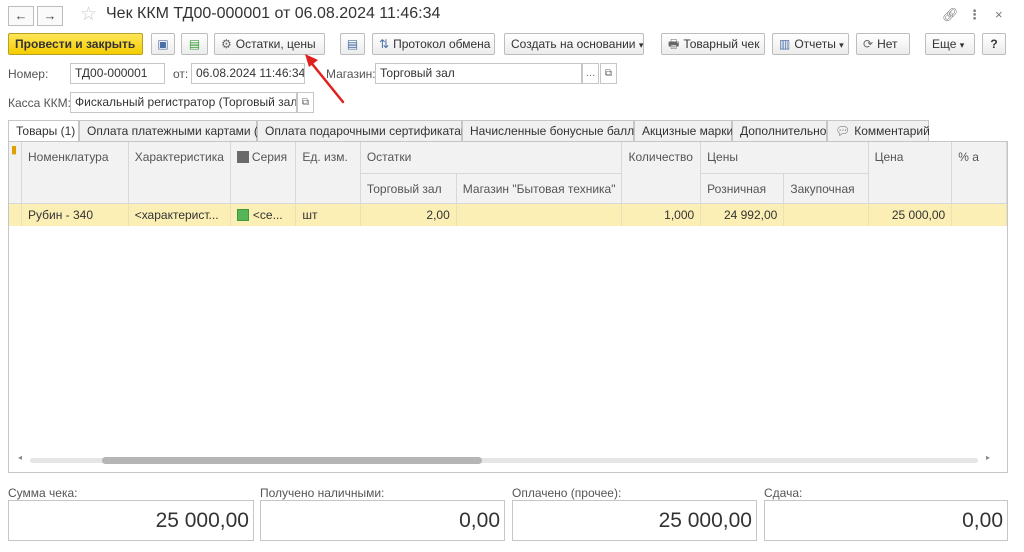 The width and height of the screenshot is (1024, 552). I want to click on tab-bonus-points-label: Начисленные бонусные баллы, so click(556, 131).